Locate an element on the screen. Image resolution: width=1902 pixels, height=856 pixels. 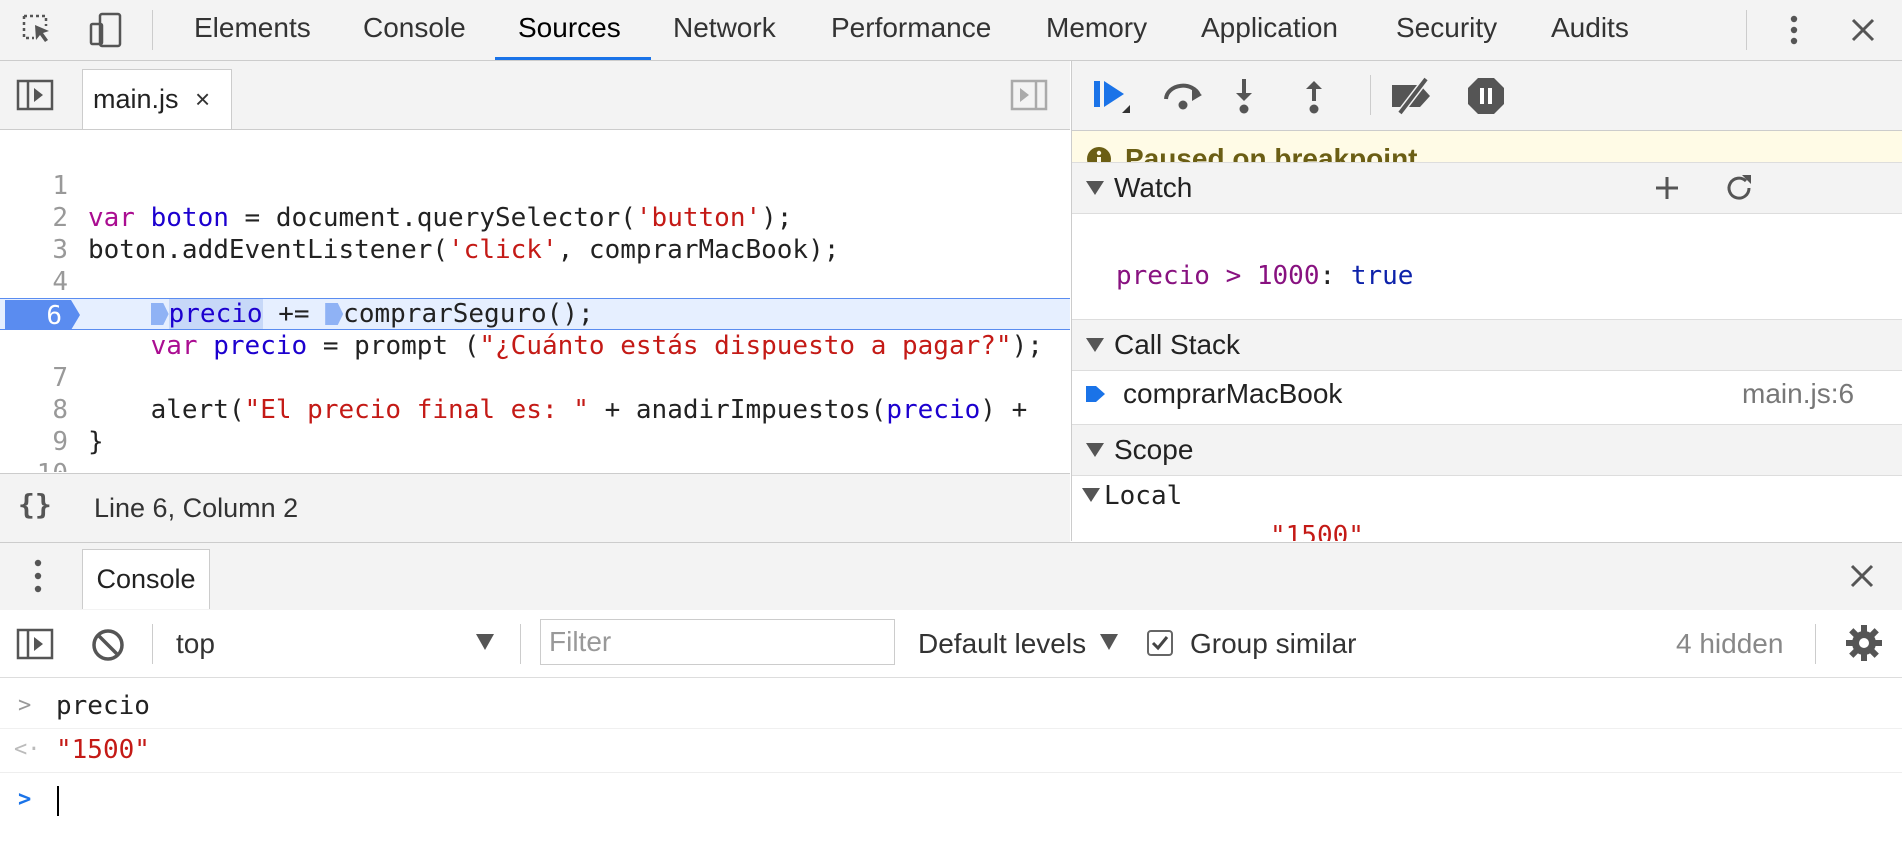
refresh-watch-icon is located at coordinates (1739, 188).